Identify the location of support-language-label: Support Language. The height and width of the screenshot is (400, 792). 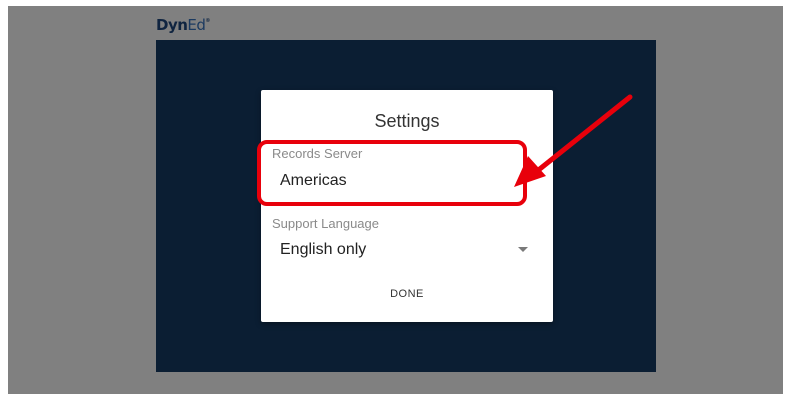
(325, 223).